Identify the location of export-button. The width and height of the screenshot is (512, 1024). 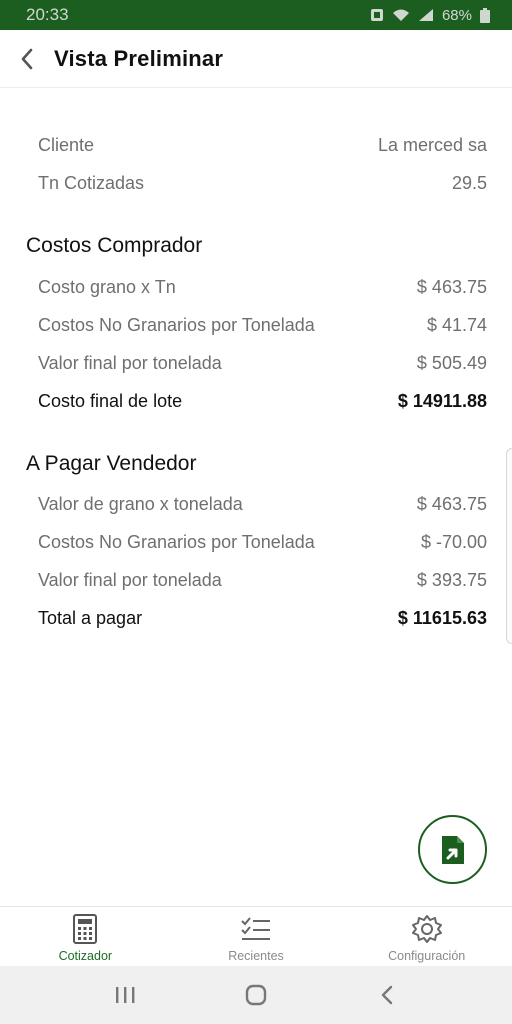
(452, 849).